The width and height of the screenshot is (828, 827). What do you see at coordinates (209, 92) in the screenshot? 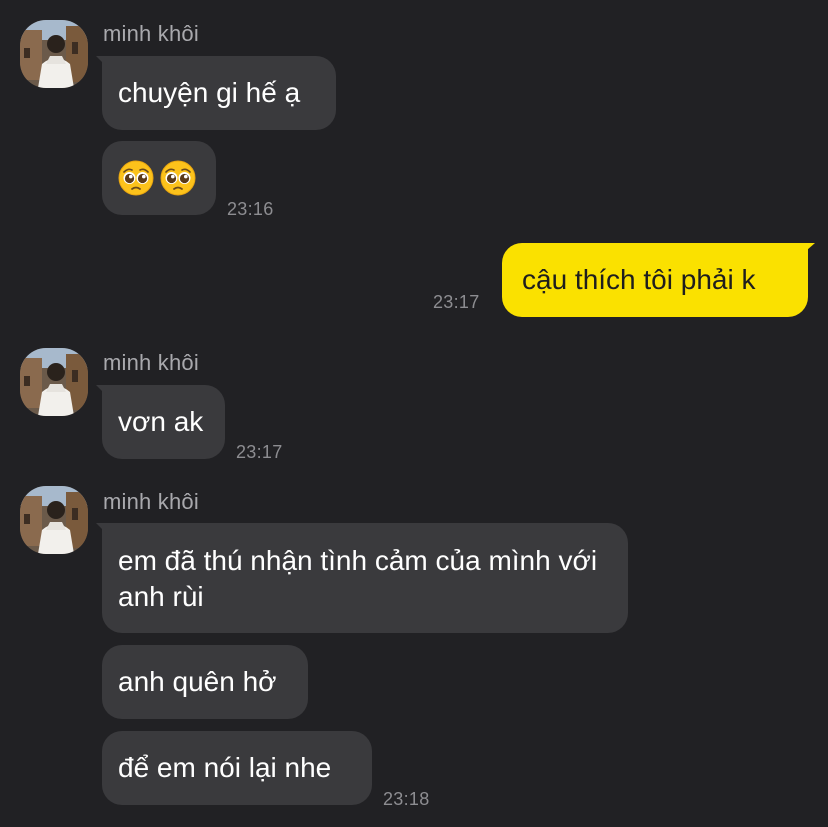
I see `message-text: chuyện gi hế ạ` at bounding box center [209, 92].